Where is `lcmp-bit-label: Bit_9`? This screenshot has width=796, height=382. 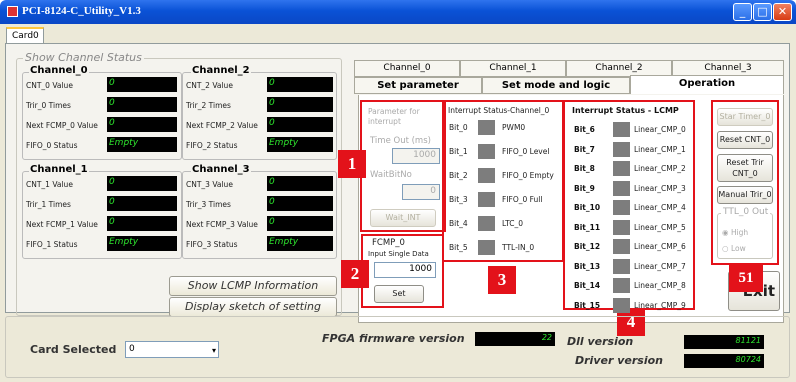
lcmp-bit-label: Bit_9 is located at coordinates (584, 188).